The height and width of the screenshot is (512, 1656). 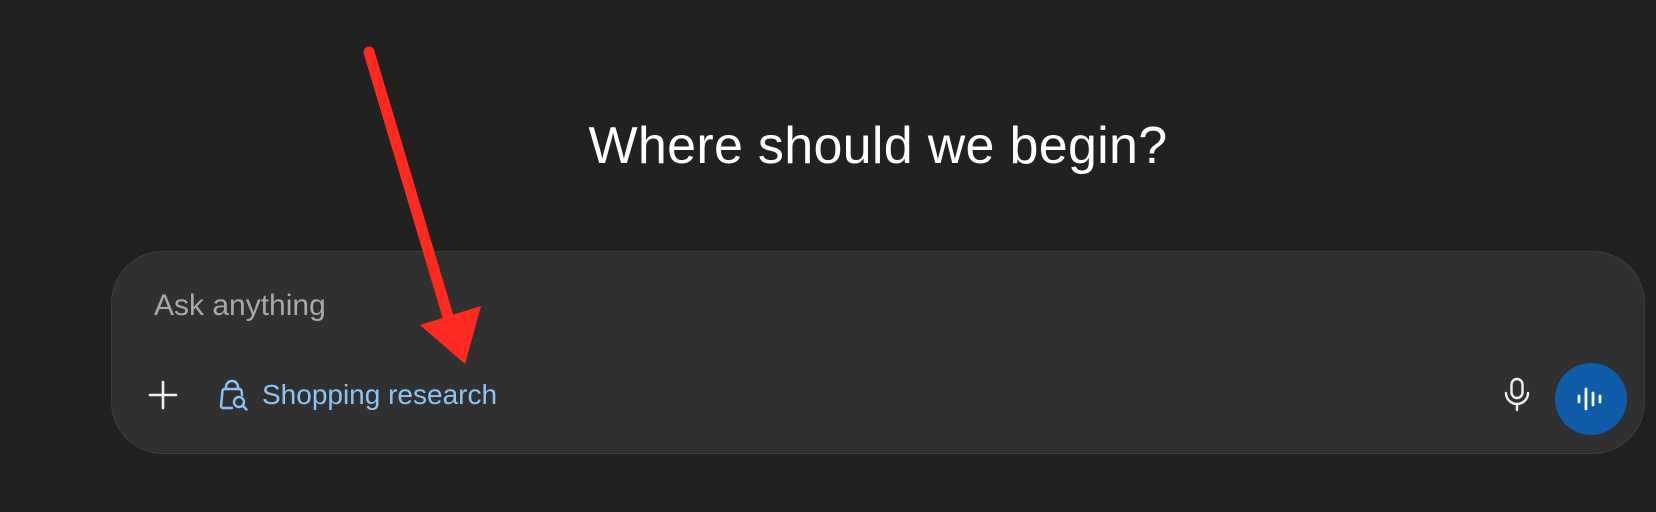 What do you see at coordinates (804, 306) in the screenshot?
I see `ask-input` at bounding box center [804, 306].